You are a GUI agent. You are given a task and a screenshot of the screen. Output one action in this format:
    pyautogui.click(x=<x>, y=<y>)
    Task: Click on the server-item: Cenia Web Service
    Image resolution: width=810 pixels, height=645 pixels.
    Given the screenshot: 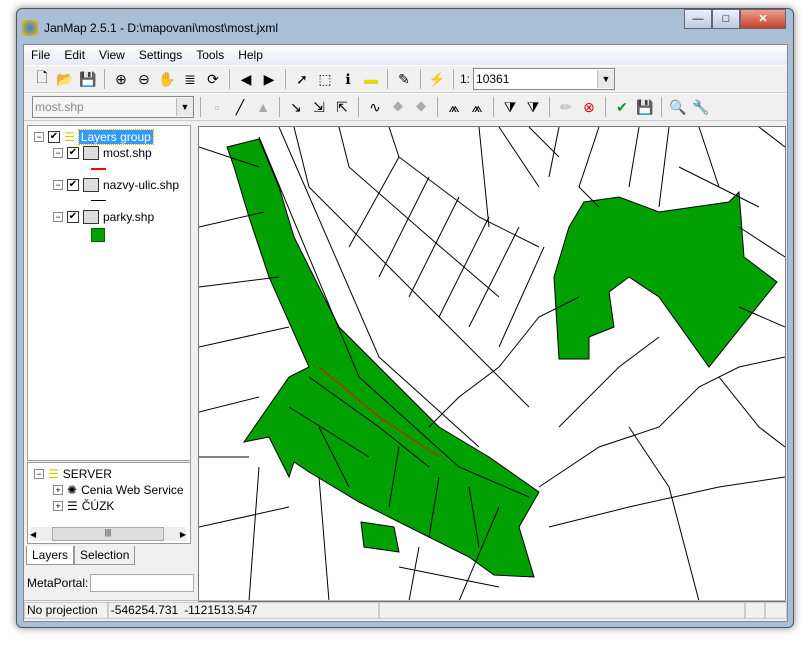 What is the action you would take?
    pyautogui.click(x=132, y=490)
    